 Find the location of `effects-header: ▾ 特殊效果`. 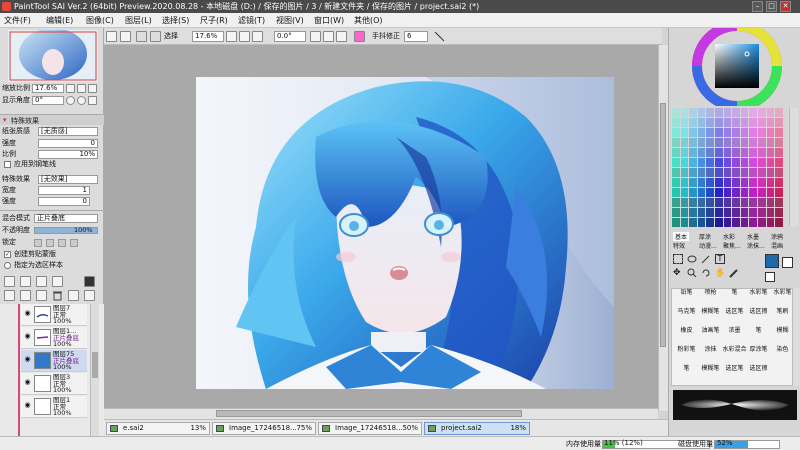

effects-header: ▾ 特殊效果 is located at coordinates (52, 119).